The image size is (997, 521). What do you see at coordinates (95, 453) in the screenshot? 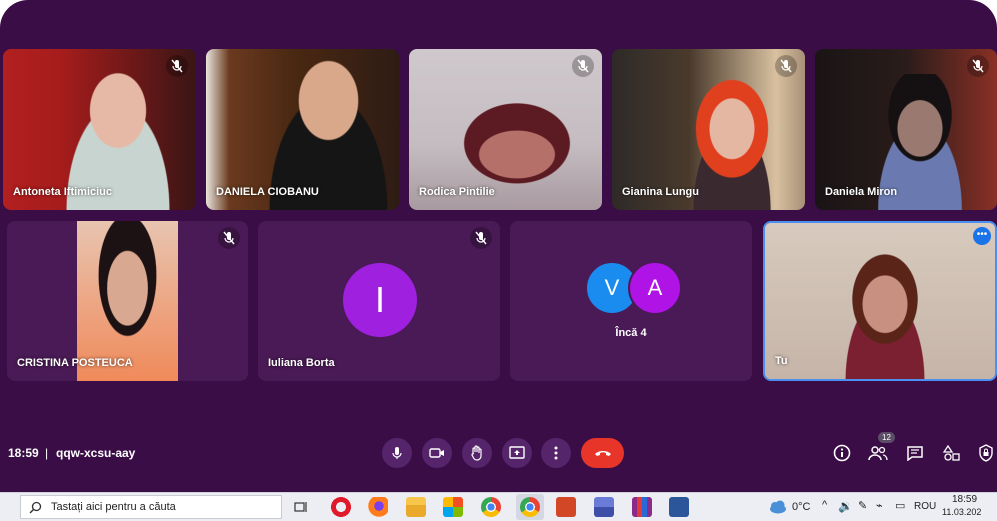
I see `meeting-code: qqw-xcsu-aay` at bounding box center [95, 453].